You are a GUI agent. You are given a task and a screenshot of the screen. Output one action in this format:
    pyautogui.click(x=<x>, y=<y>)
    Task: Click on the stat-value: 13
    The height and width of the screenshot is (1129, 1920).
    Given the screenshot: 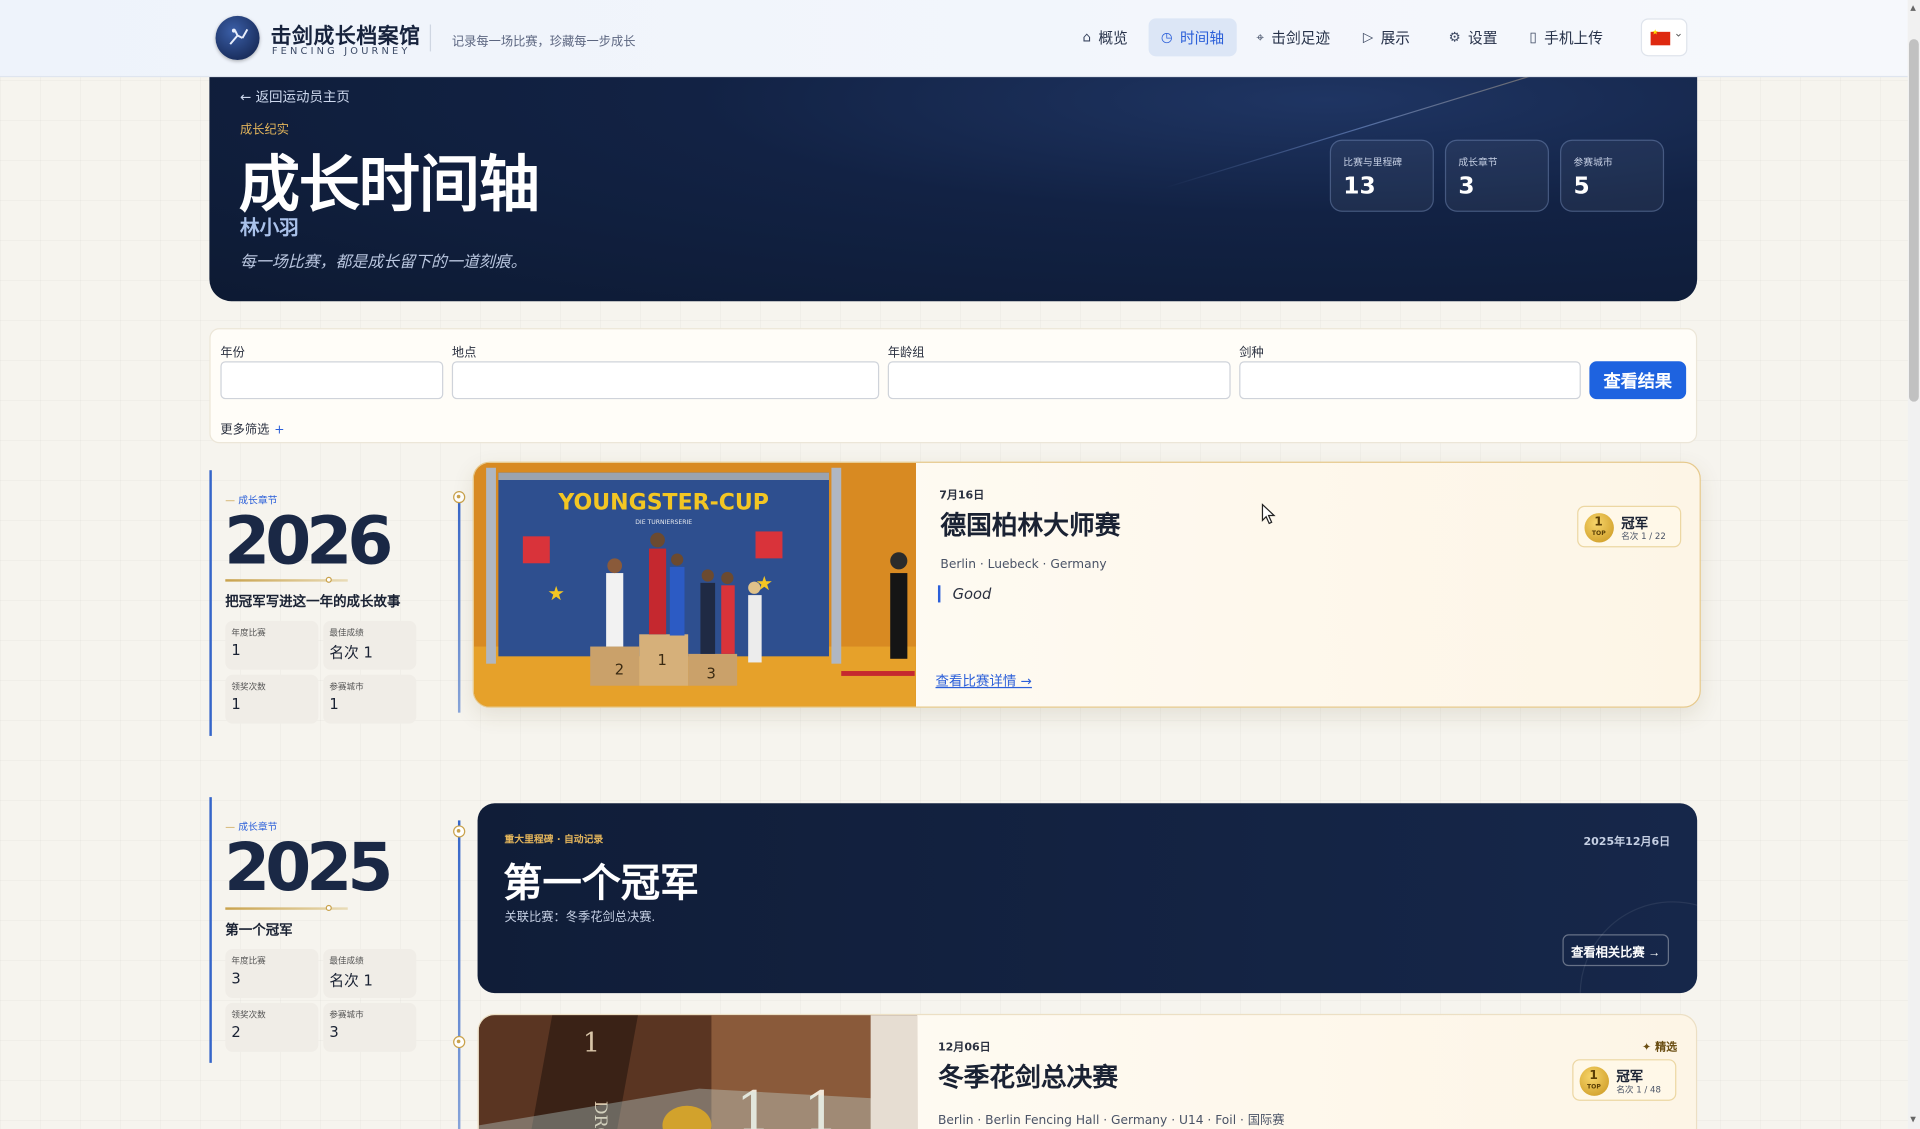 What is the action you would take?
    pyautogui.click(x=1359, y=186)
    